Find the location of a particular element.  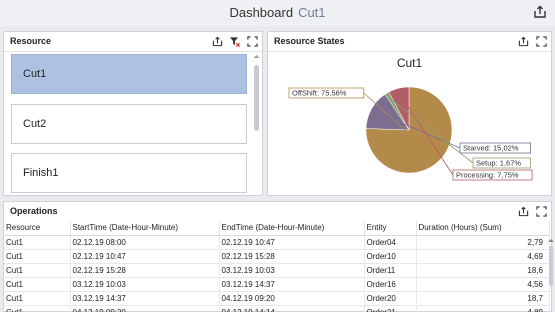

cell-entity: Order10 is located at coordinates (390, 256).